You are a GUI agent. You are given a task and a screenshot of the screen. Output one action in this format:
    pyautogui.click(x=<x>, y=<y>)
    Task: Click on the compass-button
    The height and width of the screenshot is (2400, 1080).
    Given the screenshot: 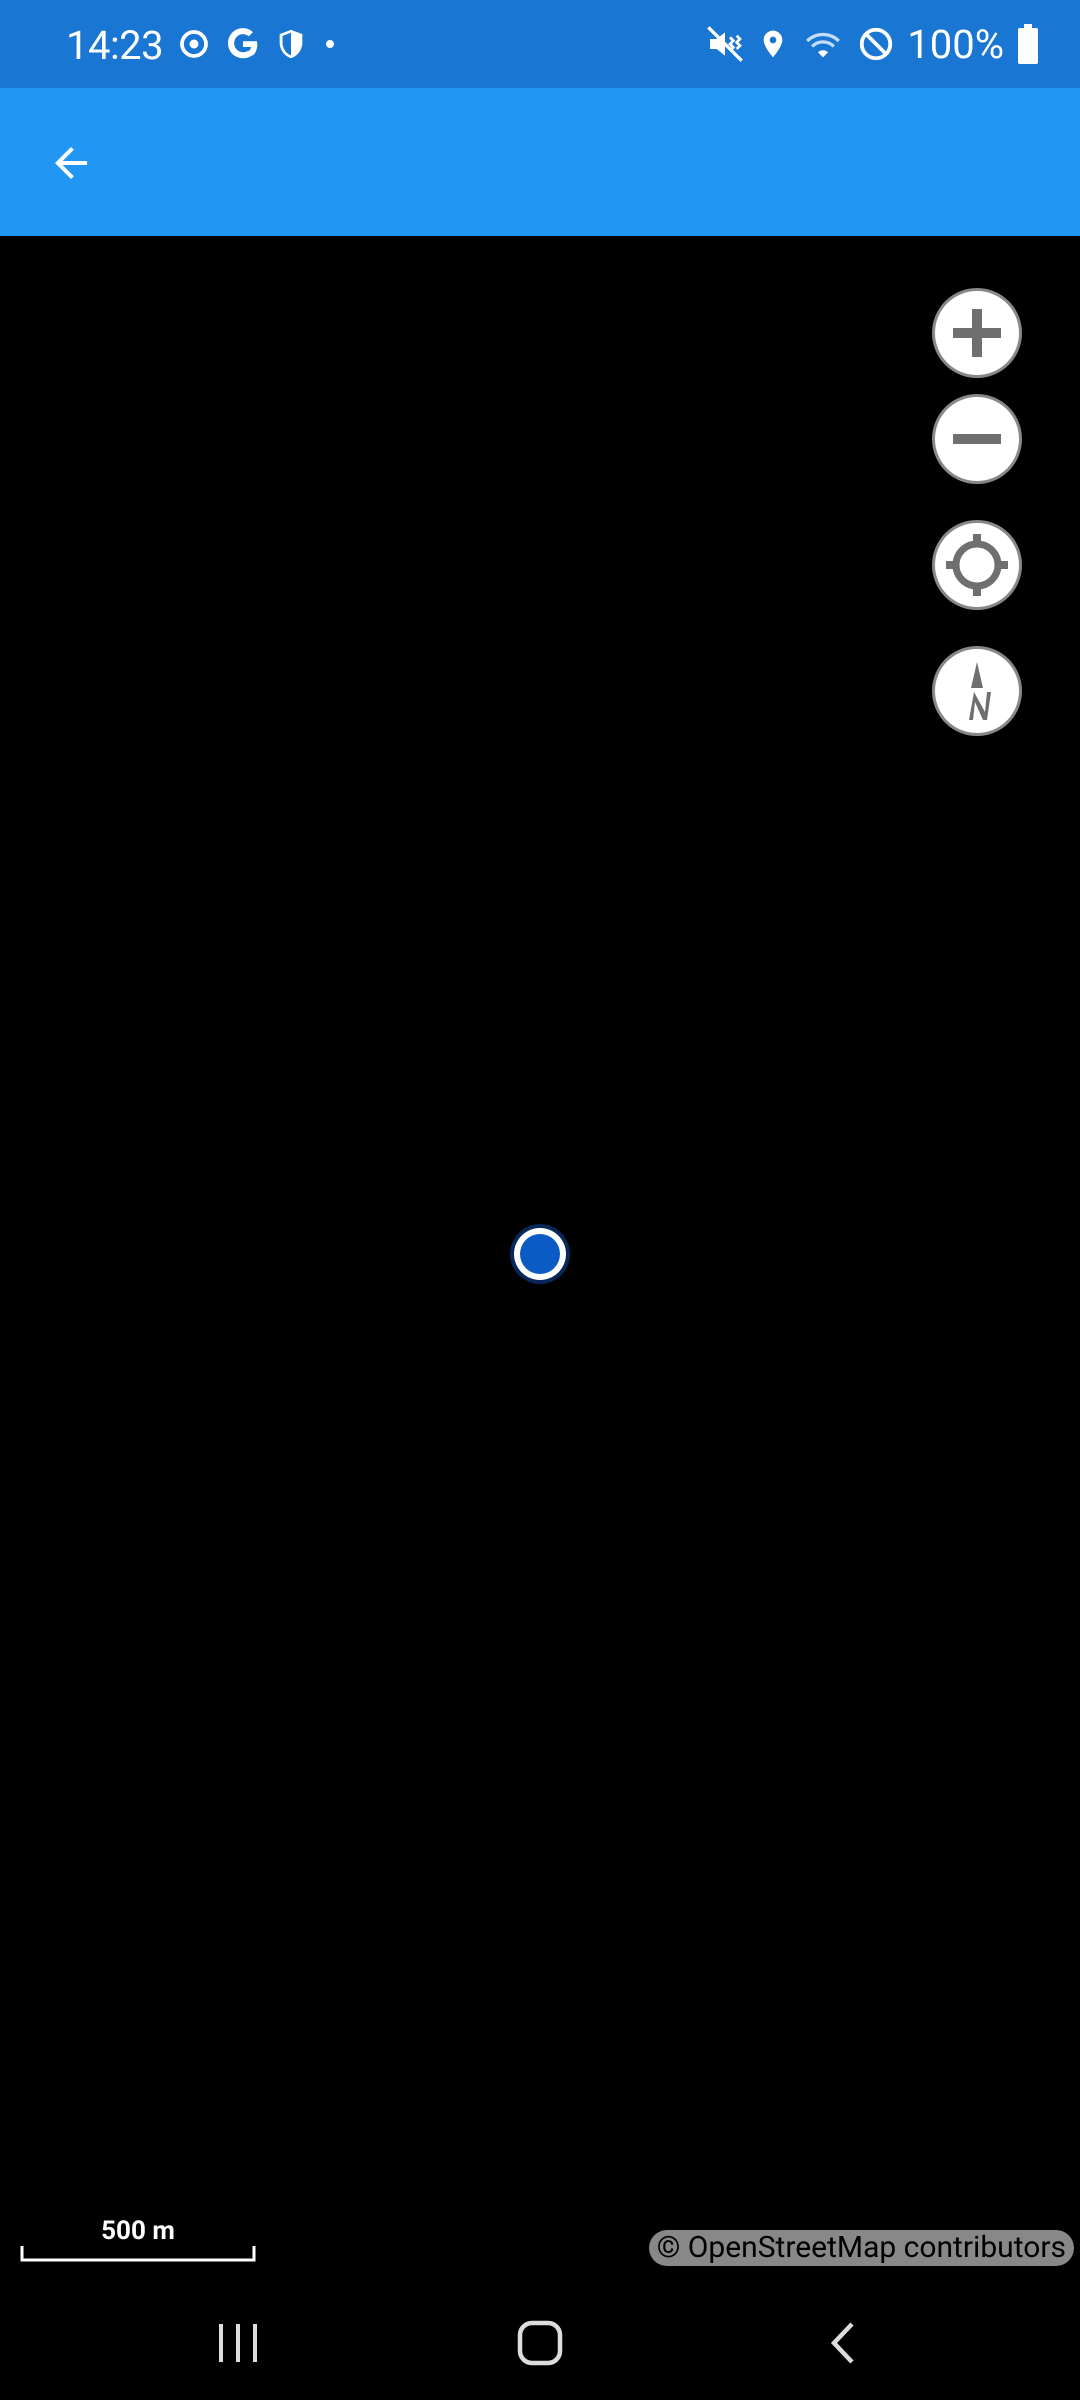 What is the action you would take?
    pyautogui.click(x=977, y=691)
    